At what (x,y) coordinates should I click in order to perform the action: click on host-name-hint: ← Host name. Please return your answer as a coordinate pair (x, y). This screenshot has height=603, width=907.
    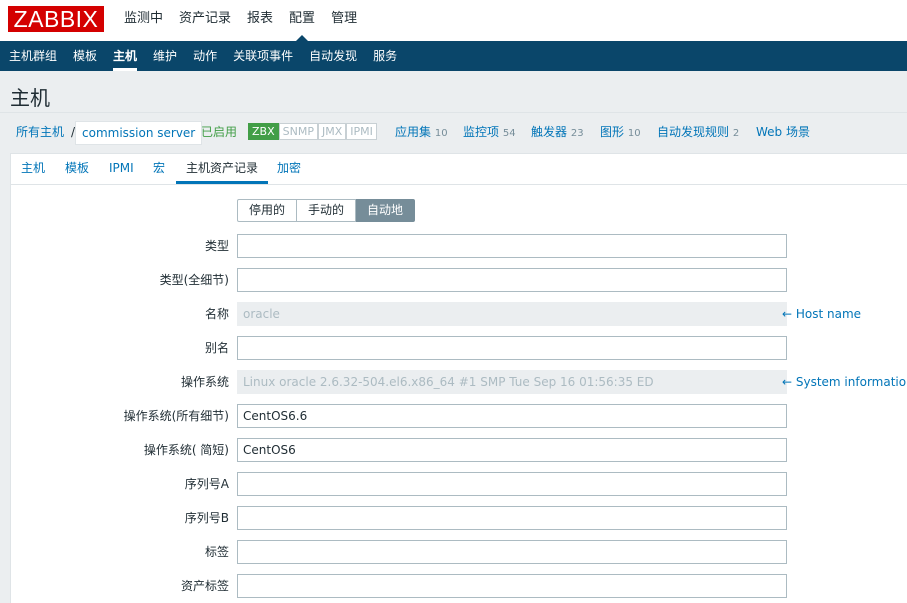
    Looking at the image, I should click on (821, 314).